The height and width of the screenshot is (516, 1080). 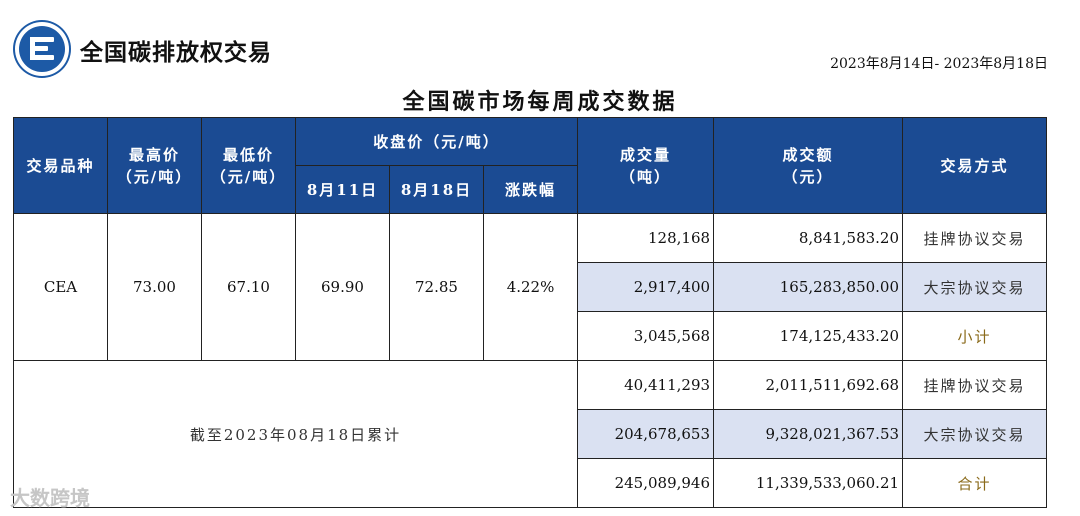 What do you see at coordinates (808, 165) in the screenshot?
I see `col-header-amount: 成交额 （元）` at bounding box center [808, 165].